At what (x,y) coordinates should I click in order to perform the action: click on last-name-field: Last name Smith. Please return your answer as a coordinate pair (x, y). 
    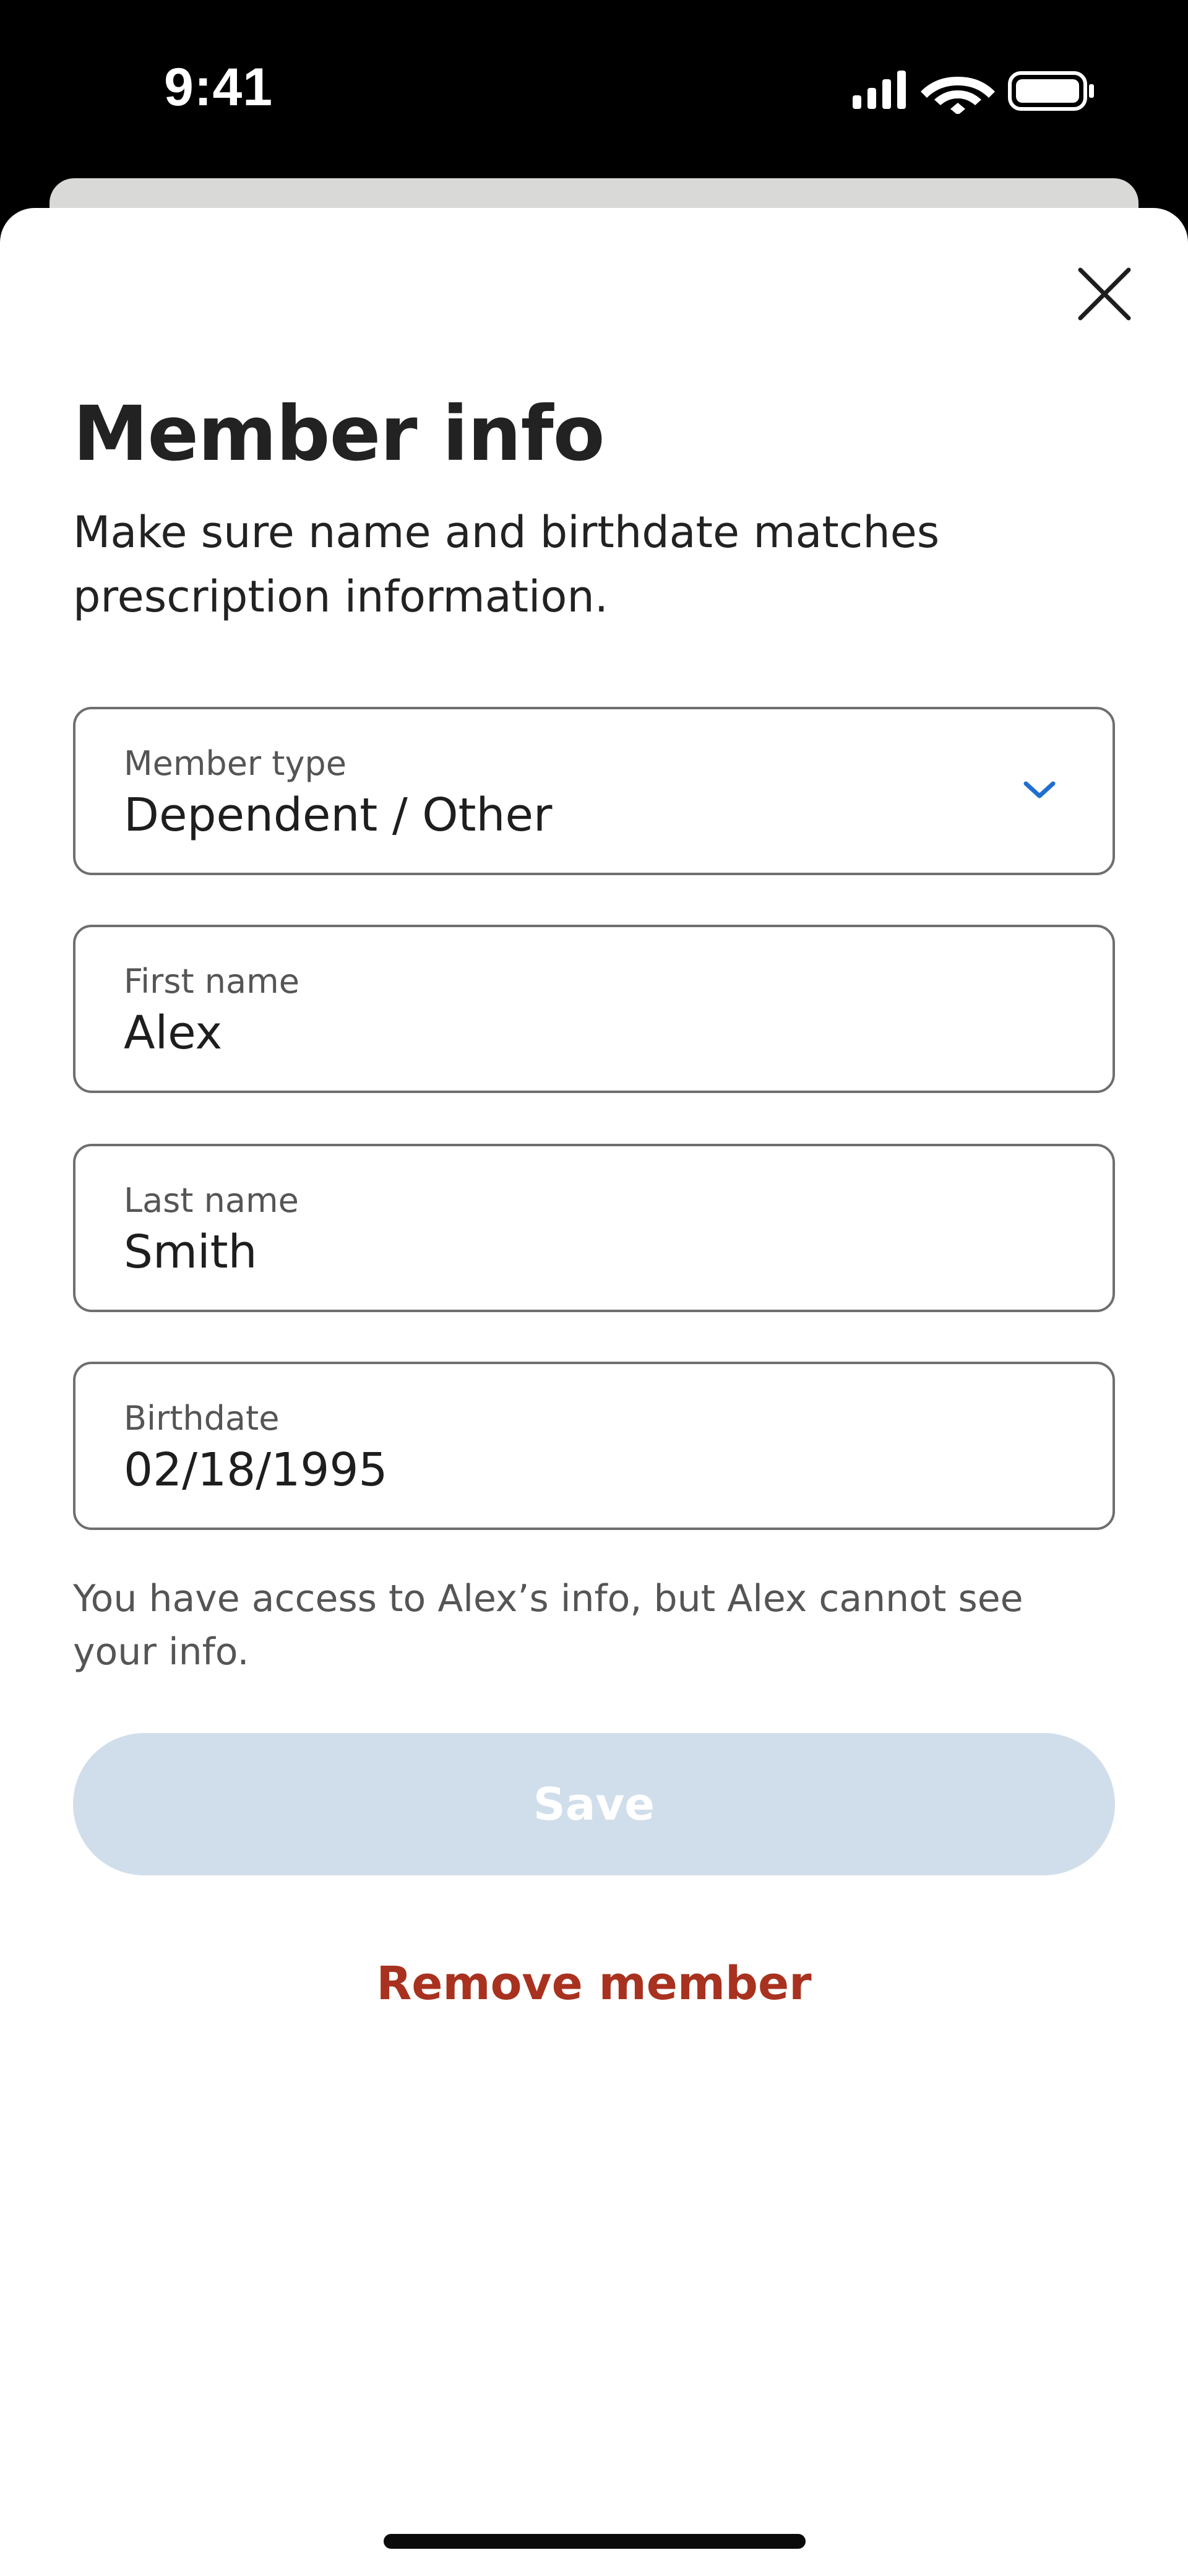
    Looking at the image, I should click on (594, 1228).